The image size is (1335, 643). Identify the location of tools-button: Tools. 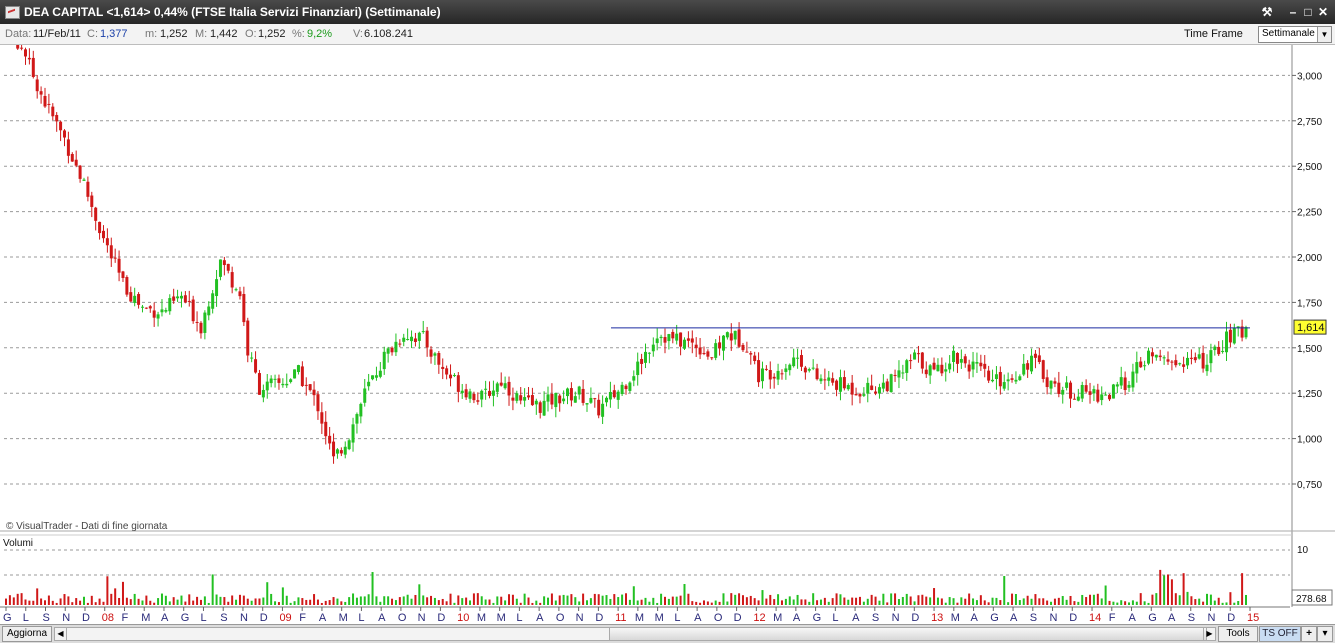
(1238, 634).